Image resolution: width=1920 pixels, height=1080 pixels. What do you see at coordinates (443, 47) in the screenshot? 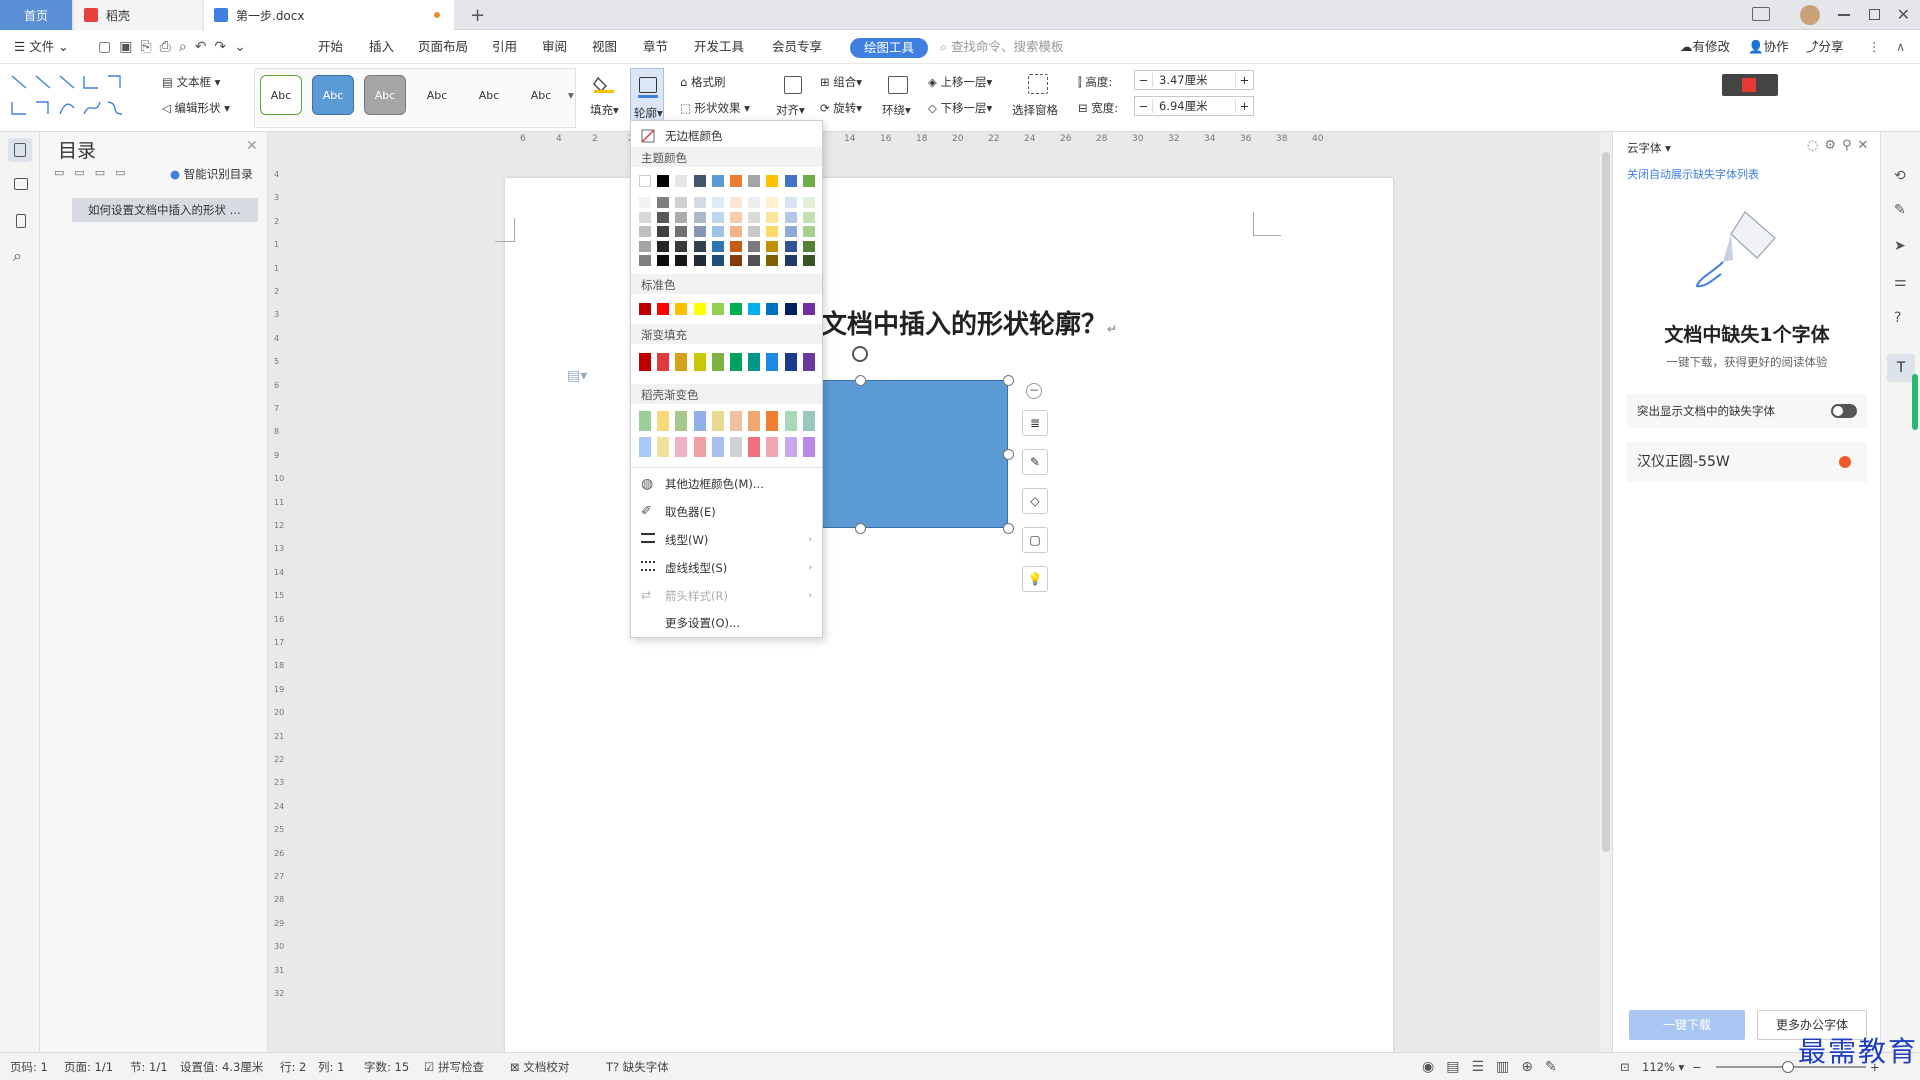
I see `menu-page-layout: 页面布局` at bounding box center [443, 47].